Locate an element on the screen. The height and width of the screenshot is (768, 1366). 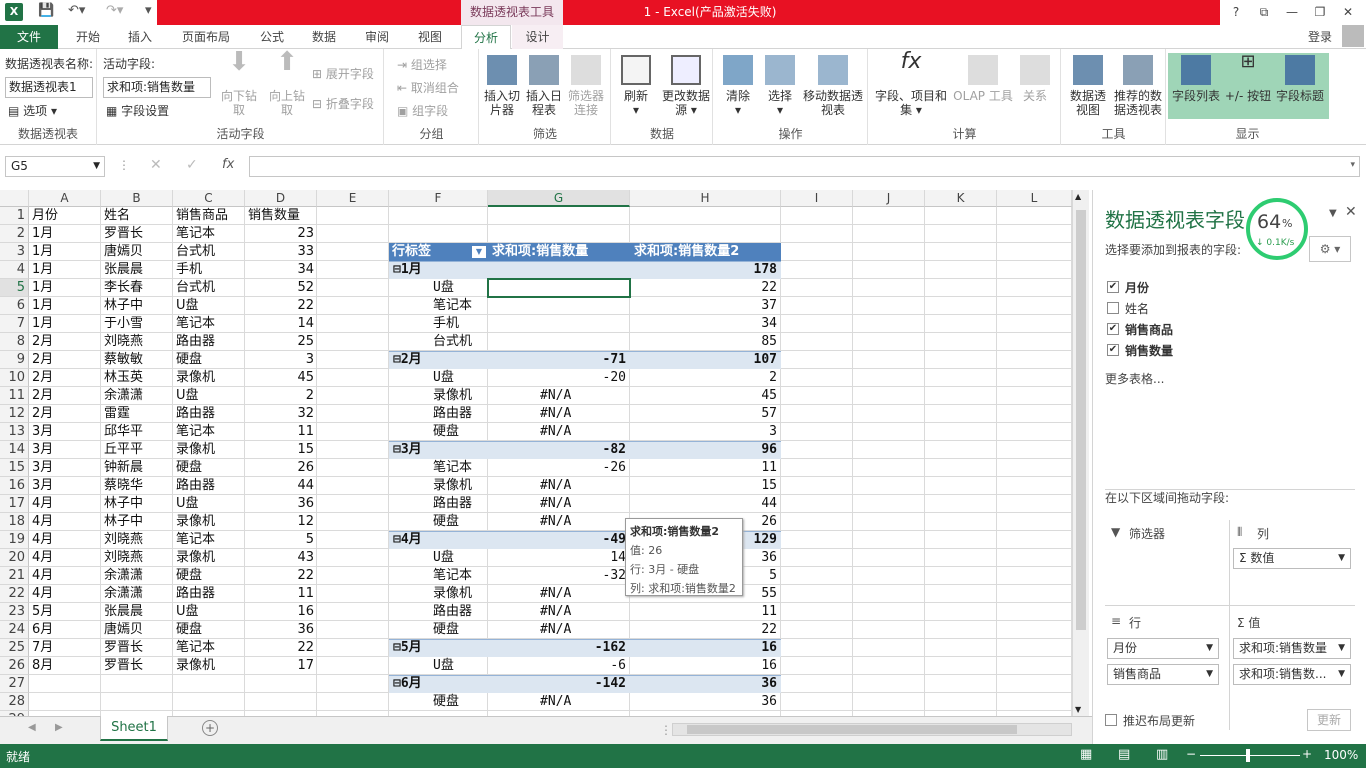
pivot-value-qty is located at coordinates (558, 306).